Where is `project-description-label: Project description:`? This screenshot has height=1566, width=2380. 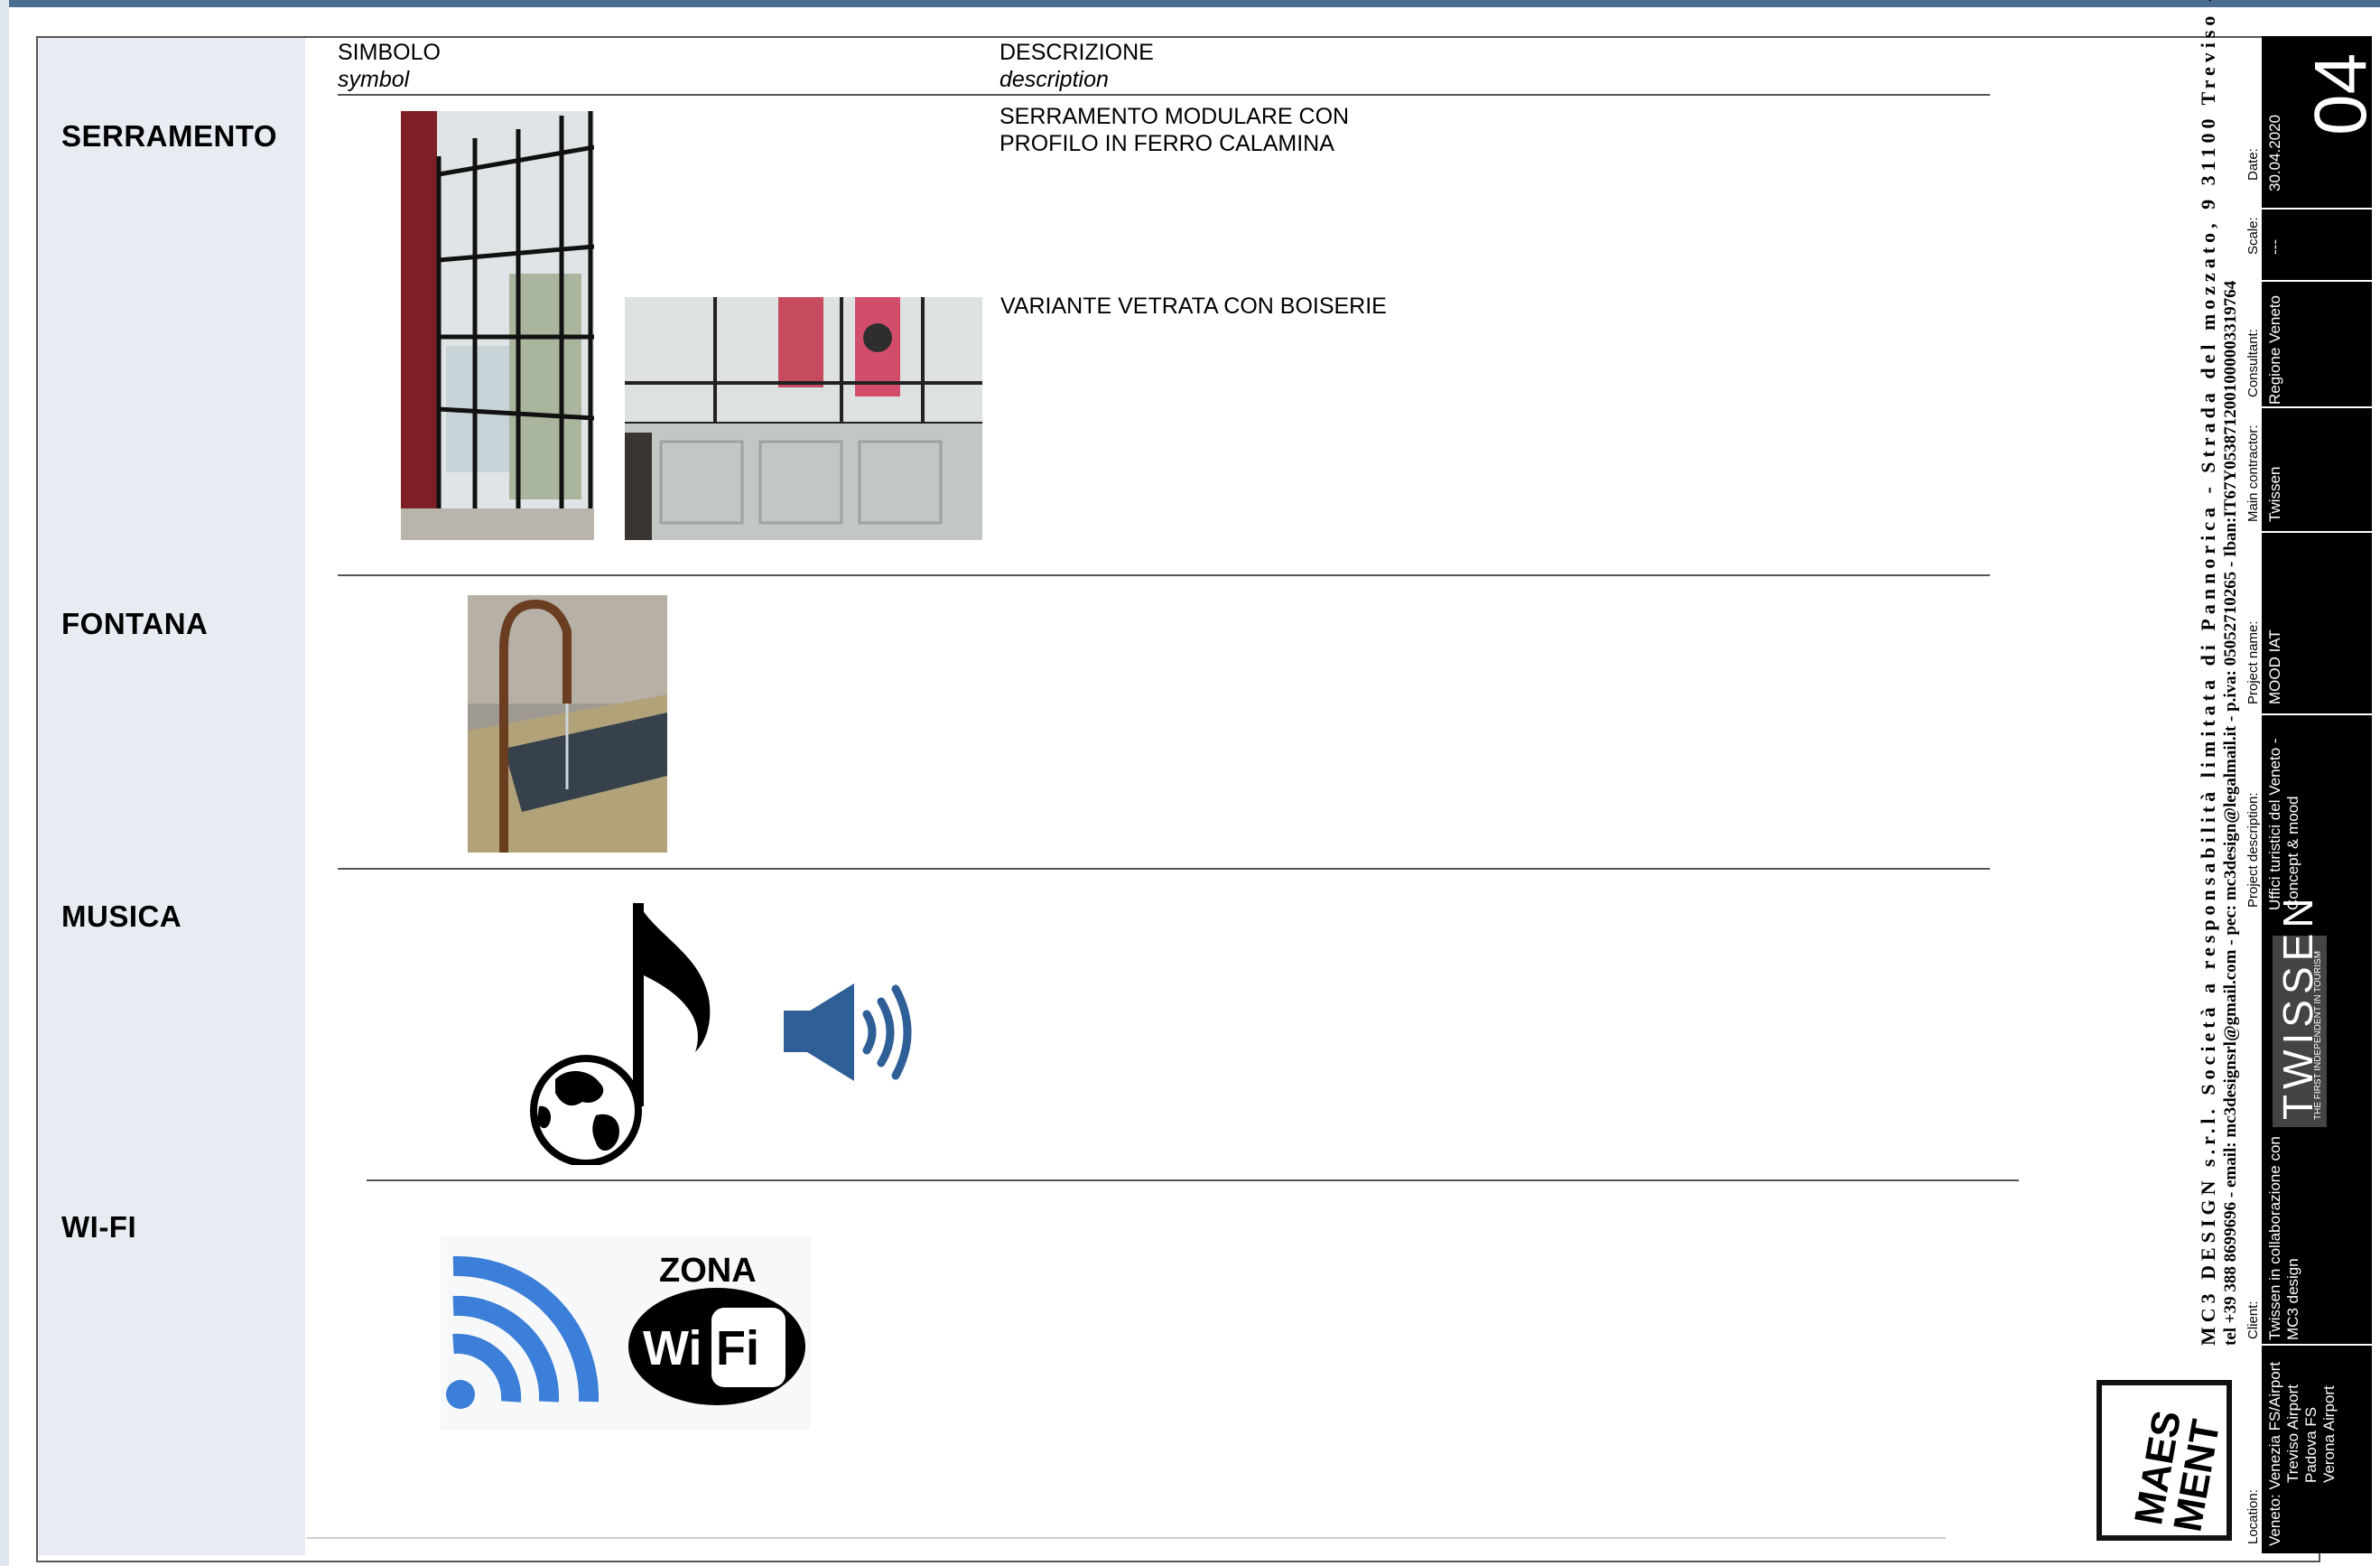
project-description-label: Project description: is located at coordinates (2253, 850).